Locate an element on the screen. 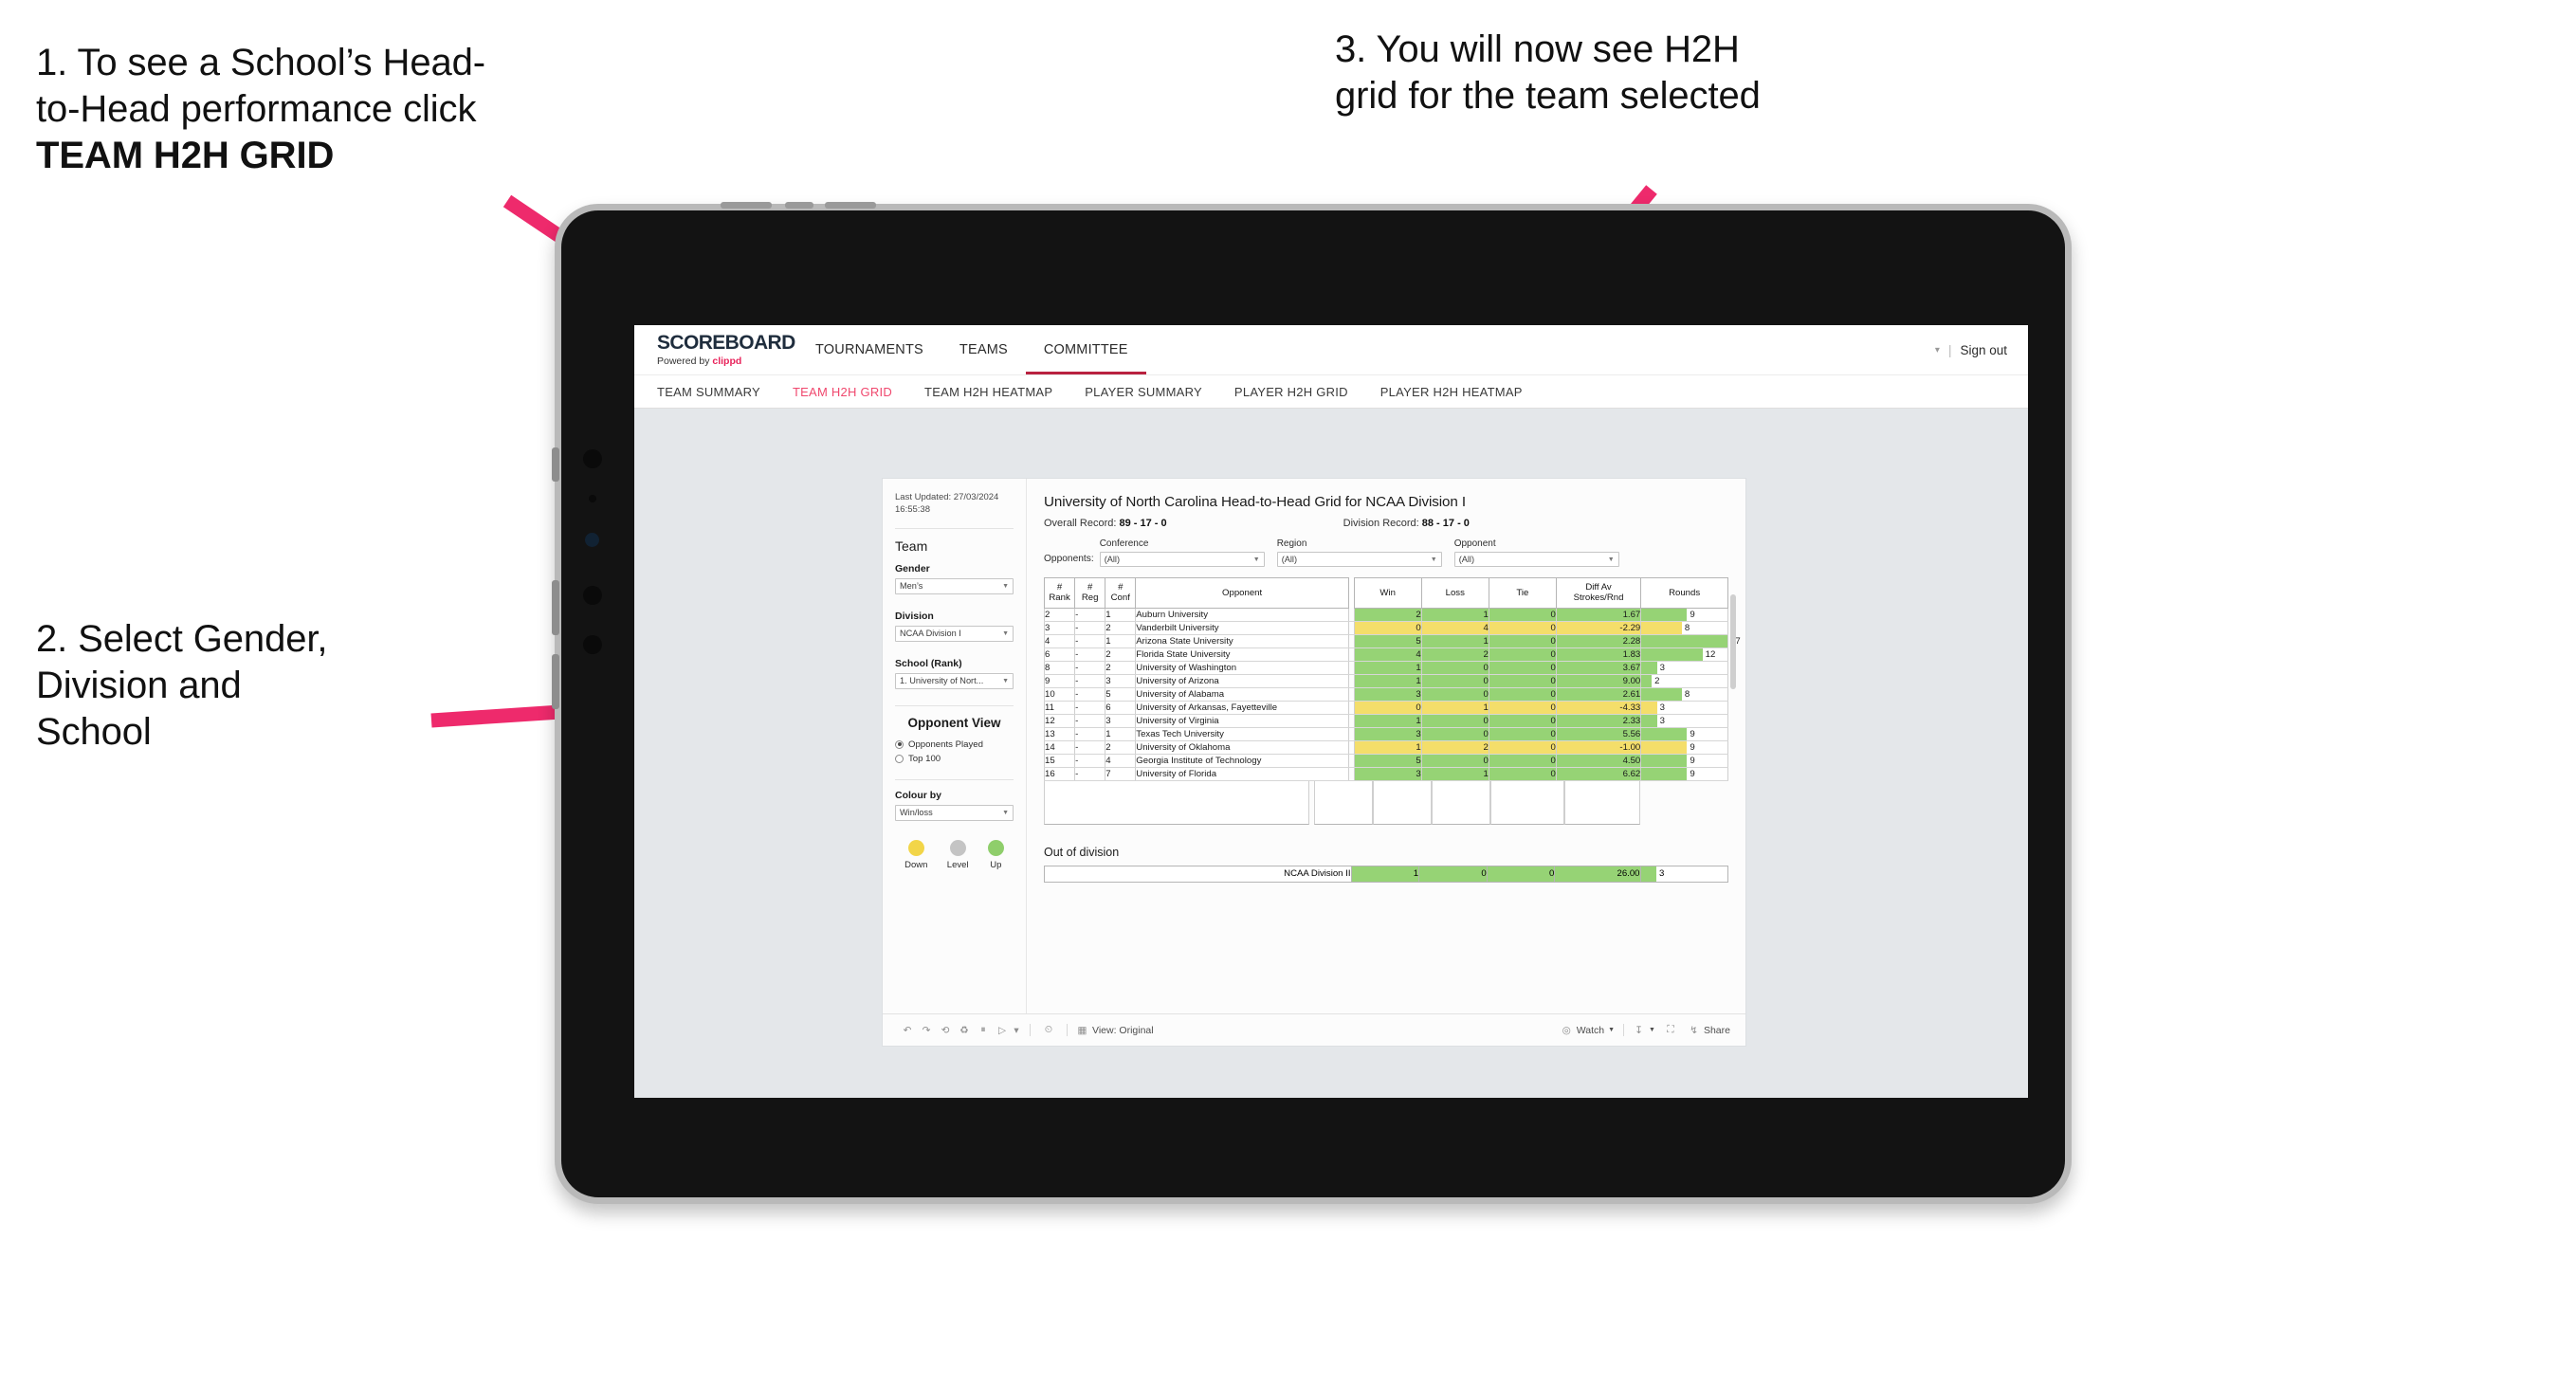 This screenshot has height=1386, width=2576. cell-diff: 2.33 is located at coordinates (1598, 721).